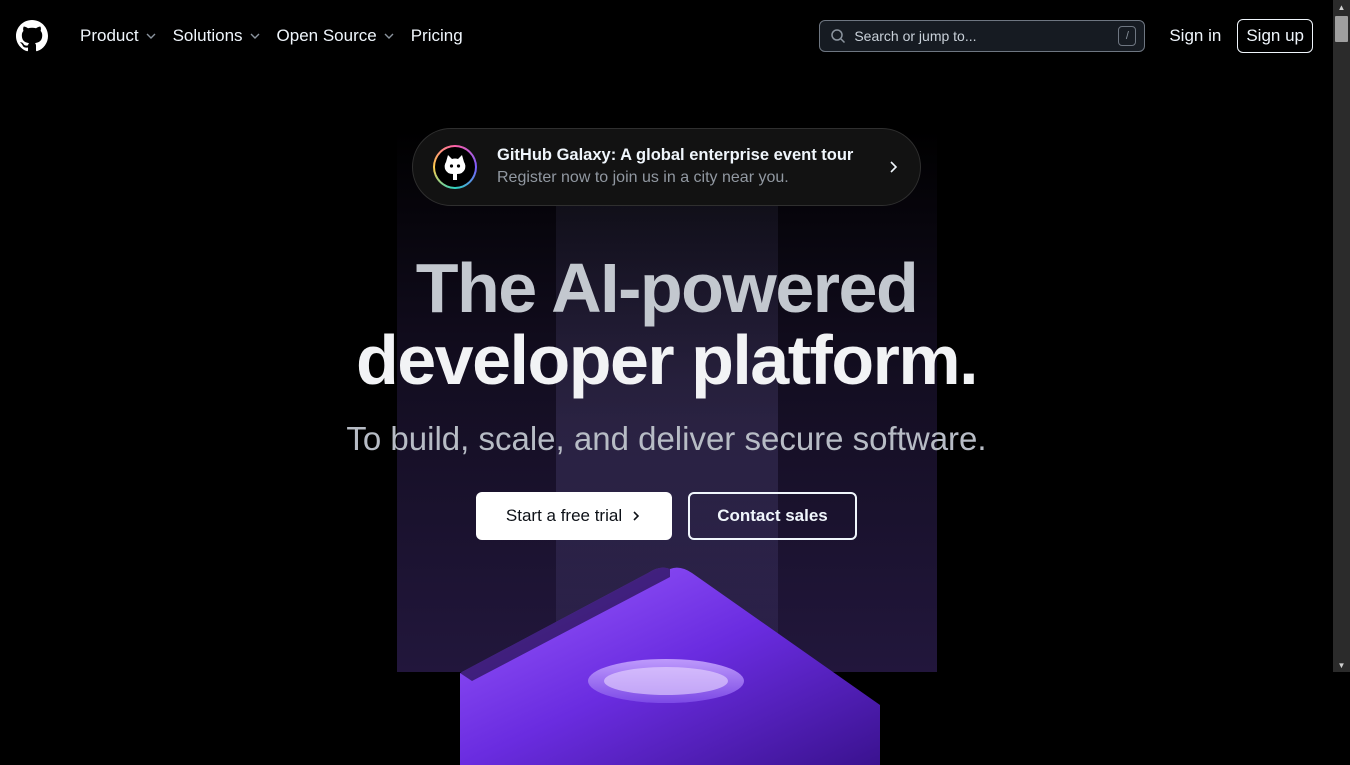 The width and height of the screenshot is (1350, 765). I want to click on banner-avatar, so click(455, 167).